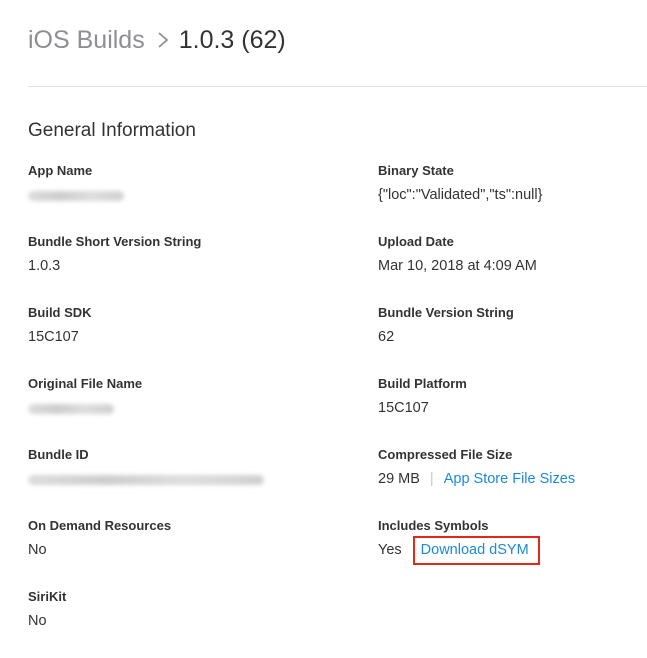  What do you see at coordinates (416, 241) in the screenshot?
I see `upload-date-label: Upload Date` at bounding box center [416, 241].